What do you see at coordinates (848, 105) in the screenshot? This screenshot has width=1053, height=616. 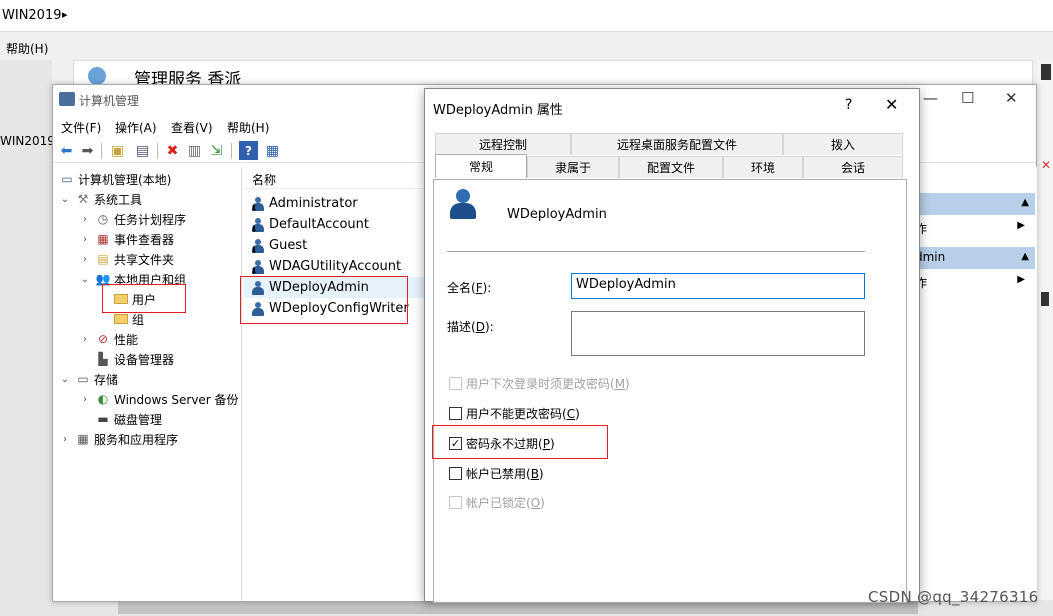 I see `help-button: ?` at bounding box center [848, 105].